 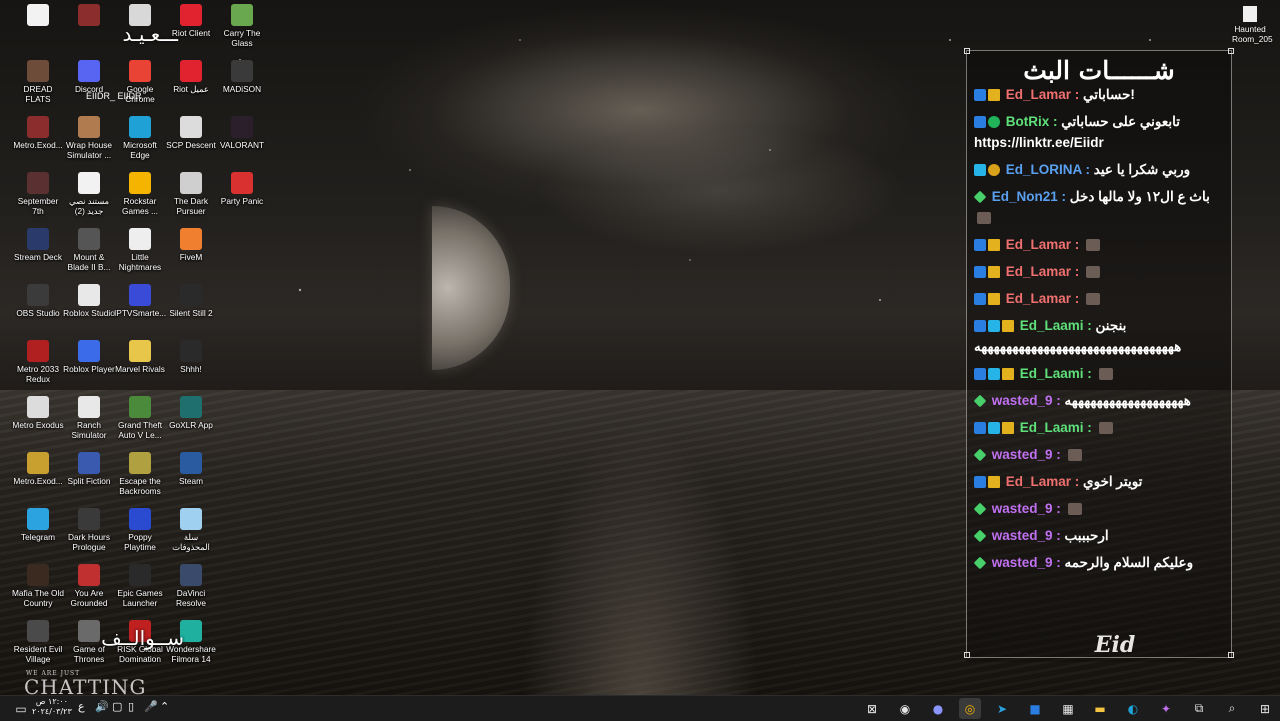 I want to click on desktop-icon: Discord, so click(x=89, y=77).